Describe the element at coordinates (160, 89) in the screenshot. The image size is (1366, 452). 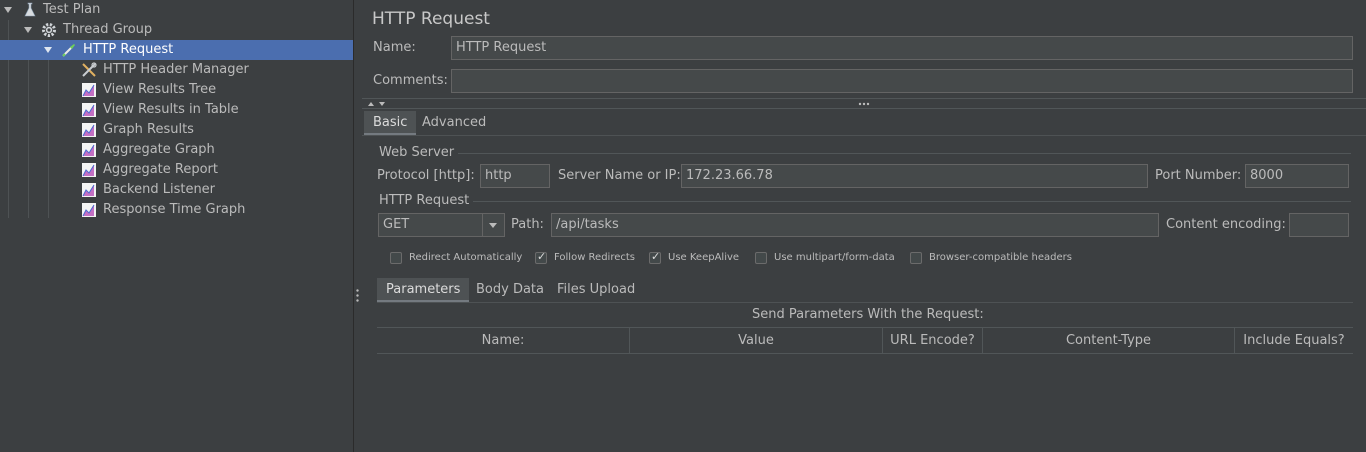
I see `tree-item-label: View Results Tree` at that location.